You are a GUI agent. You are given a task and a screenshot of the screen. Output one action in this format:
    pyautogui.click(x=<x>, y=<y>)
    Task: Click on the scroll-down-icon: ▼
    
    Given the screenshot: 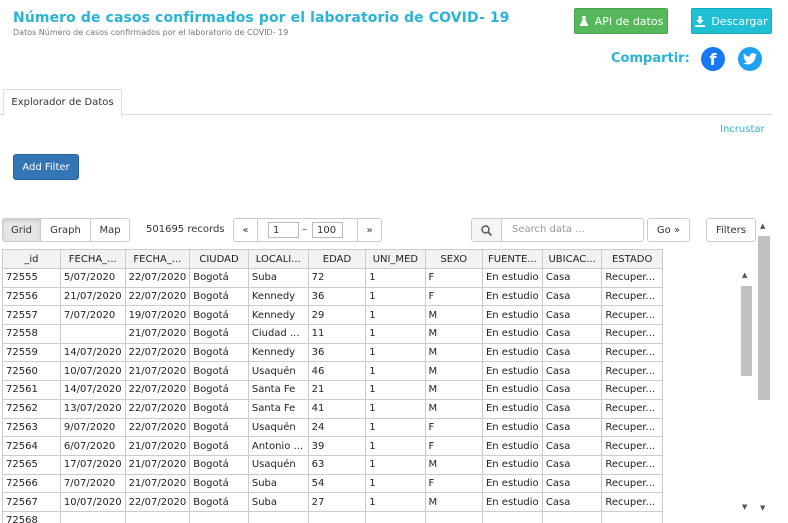 What is the action you would take?
    pyautogui.click(x=744, y=507)
    